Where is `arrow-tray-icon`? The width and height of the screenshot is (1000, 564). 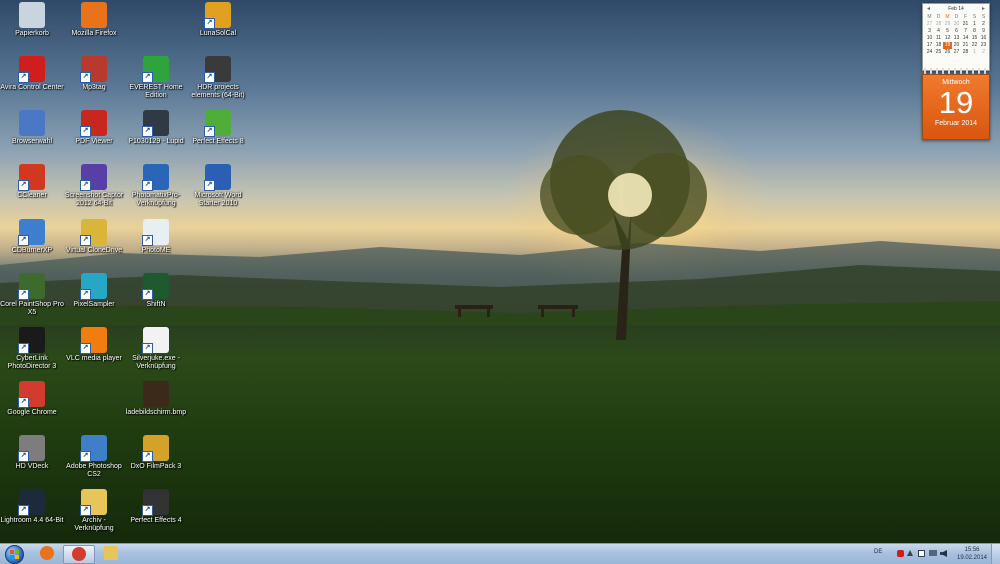
arrow-tray-icon is located at coordinates (910, 553).